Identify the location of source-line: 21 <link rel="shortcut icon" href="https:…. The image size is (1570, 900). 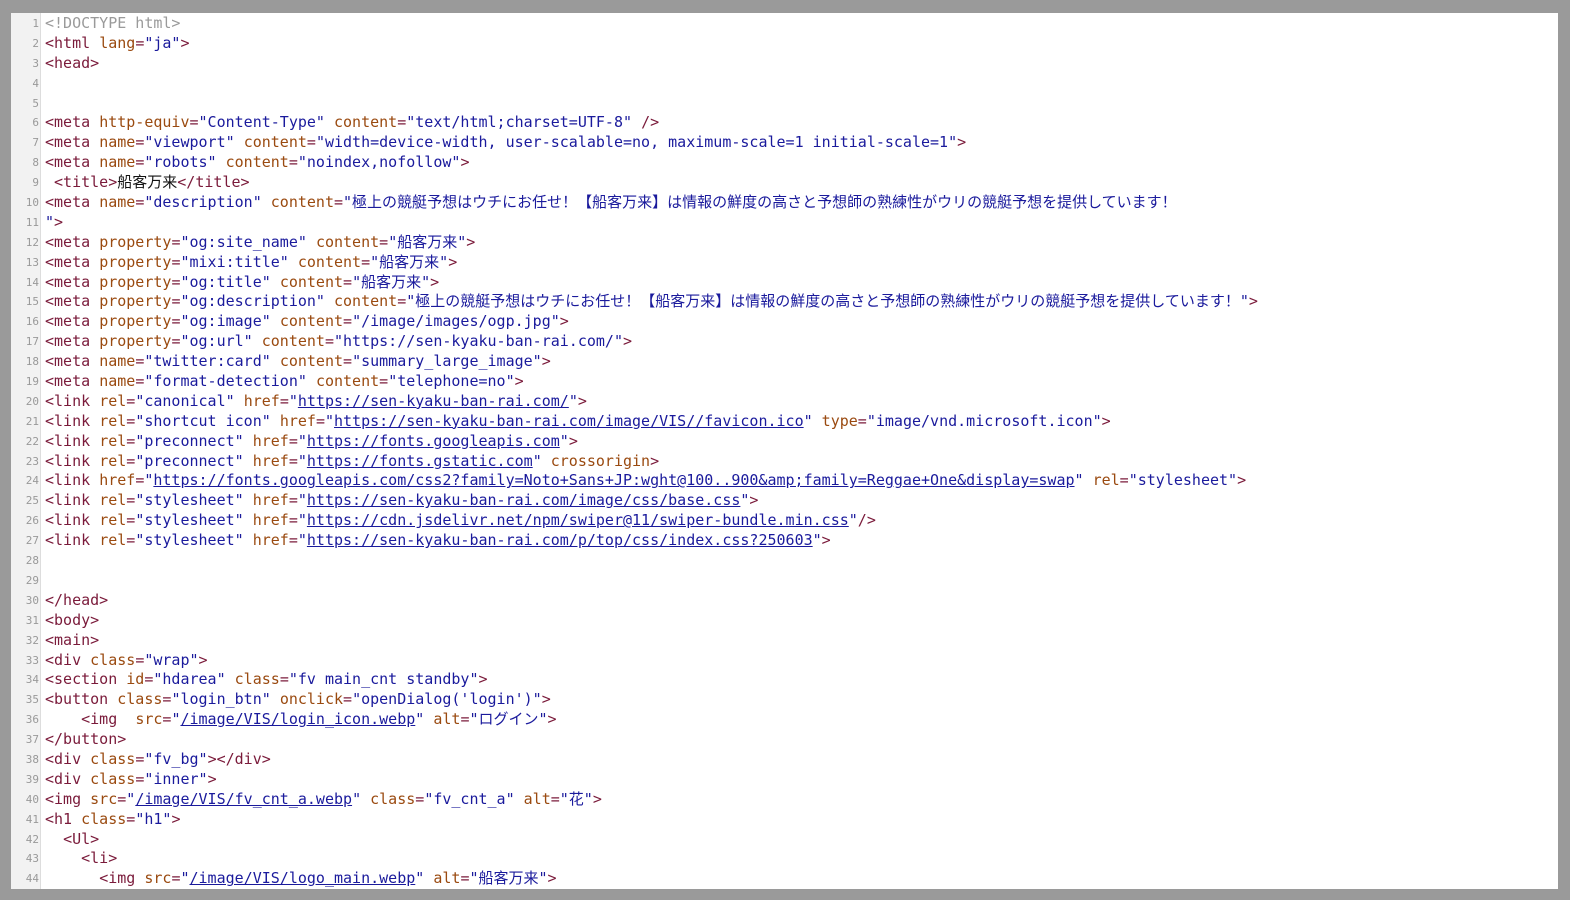
(784, 422).